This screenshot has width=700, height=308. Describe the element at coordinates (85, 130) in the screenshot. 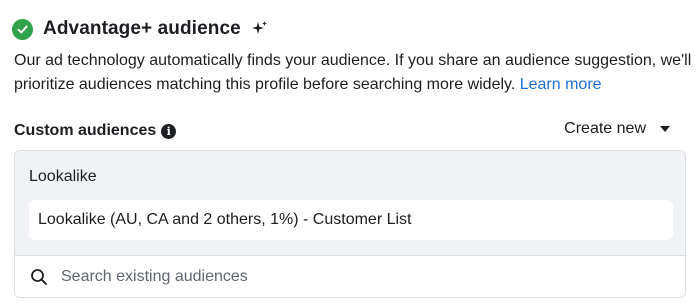

I see `custom-audiences-label: Custom audiences` at that location.